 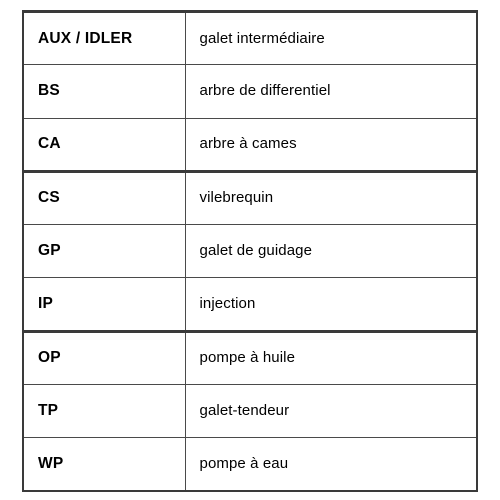 What do you see at coordinates (331, 411) in the screenshot?
I see `cell-description: galet-tendeur` at bounding box center [331, 411].